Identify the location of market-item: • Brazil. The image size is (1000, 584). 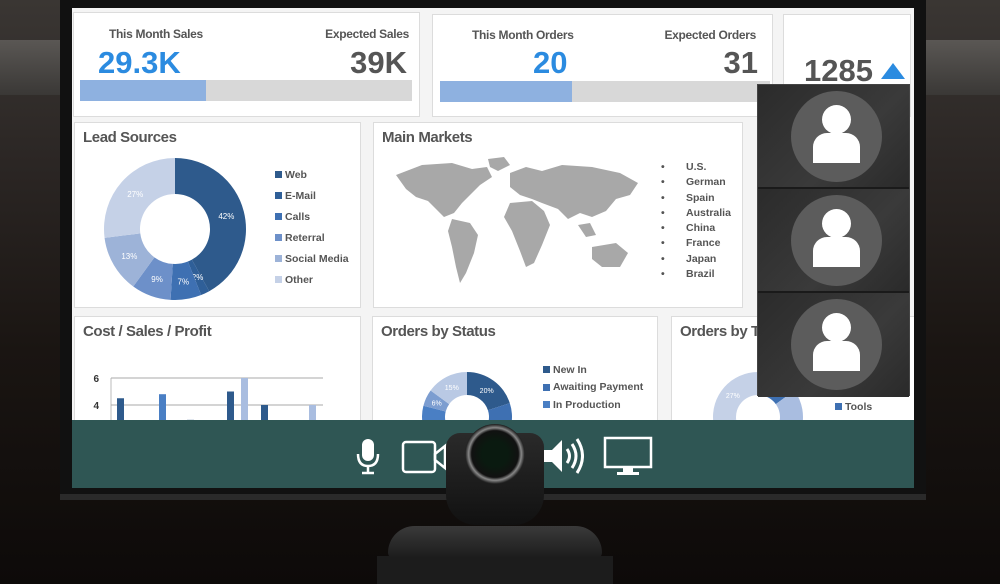
(695, 275).